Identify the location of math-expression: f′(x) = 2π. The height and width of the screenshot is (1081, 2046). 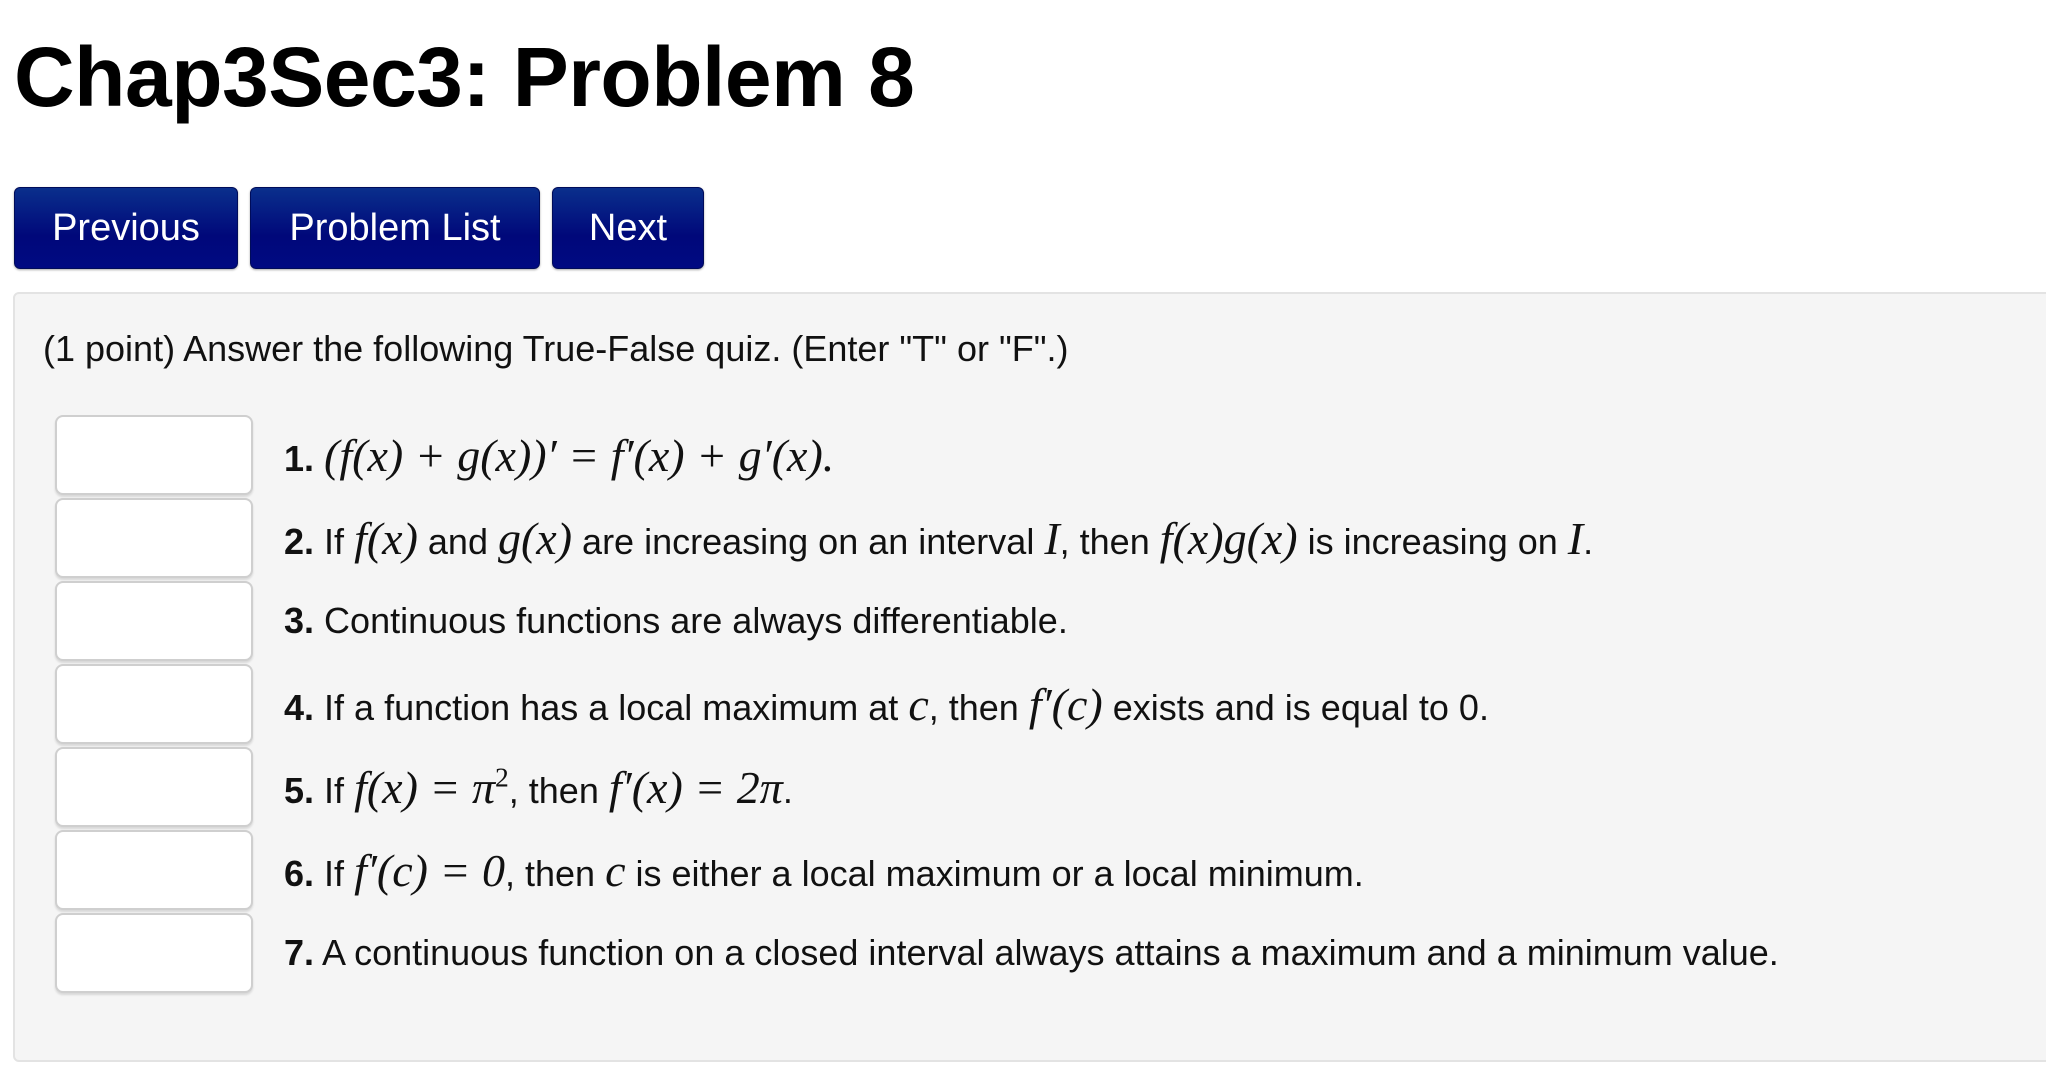
(695, 787).